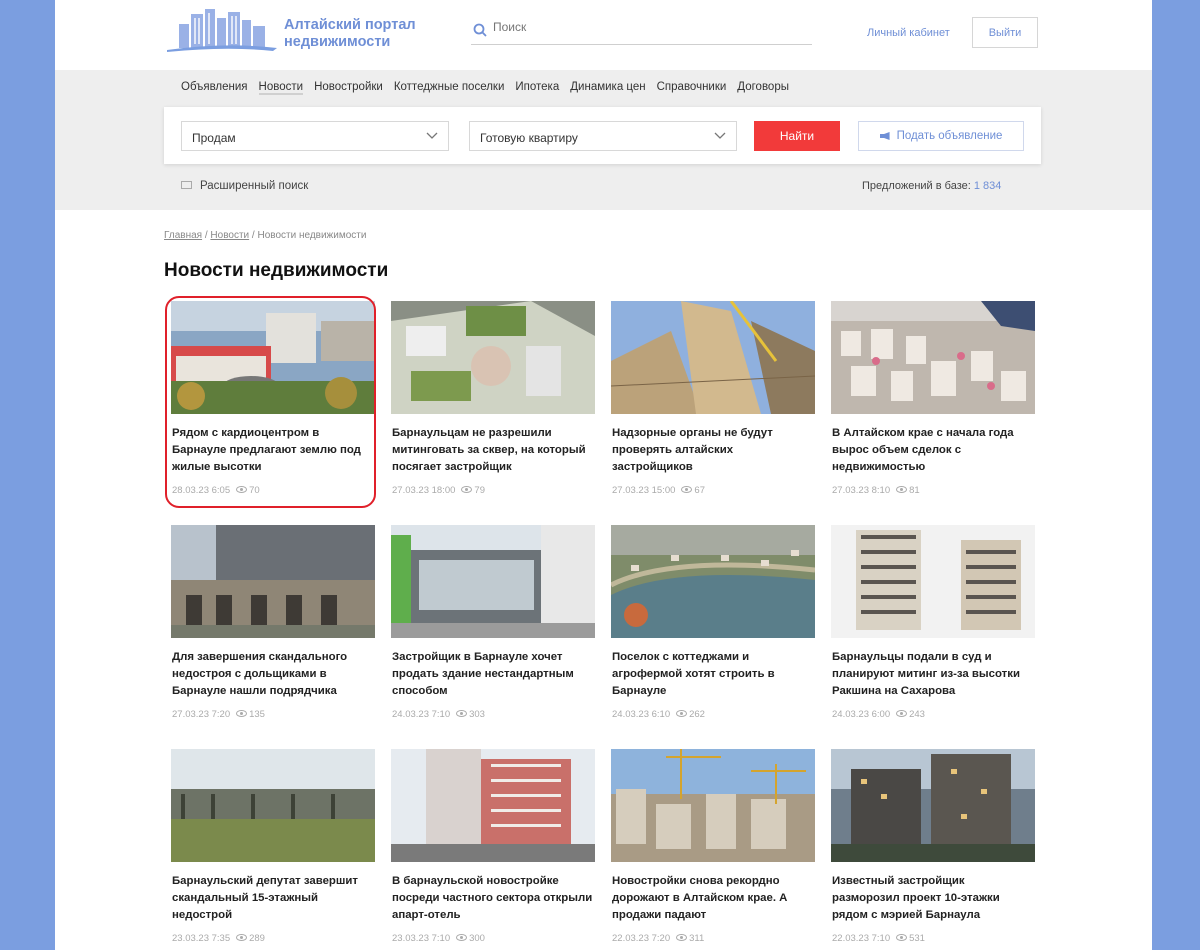 This screenshot has width=1200, height=950. Describe the element at coordinates (797, 136) in the screenshot. I see `find-button: Найти` at that location.